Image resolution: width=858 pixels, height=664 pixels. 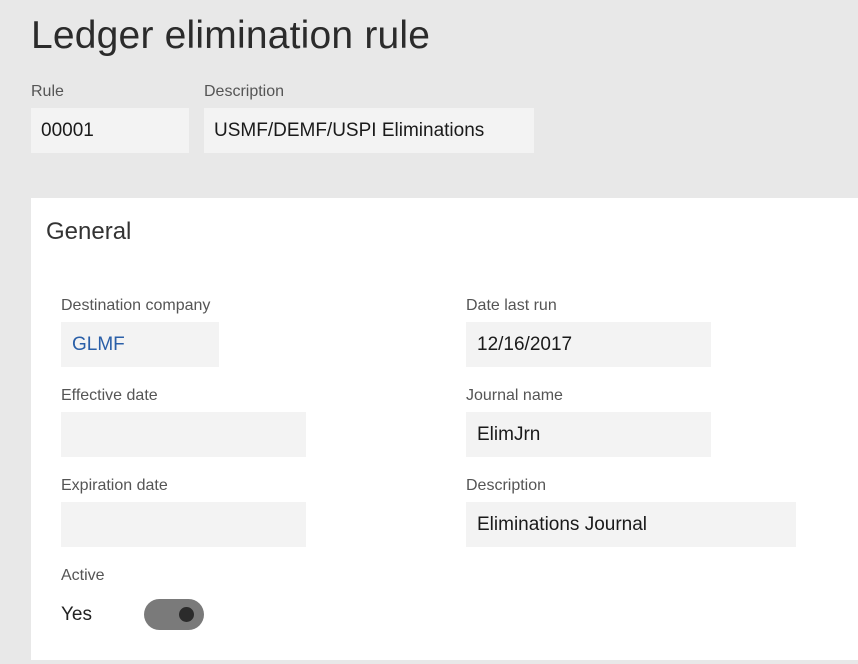 What do you see at coordinates (186, 614) in the screenshot?
I see `toggle-knob` at bounding box center [186, 614].